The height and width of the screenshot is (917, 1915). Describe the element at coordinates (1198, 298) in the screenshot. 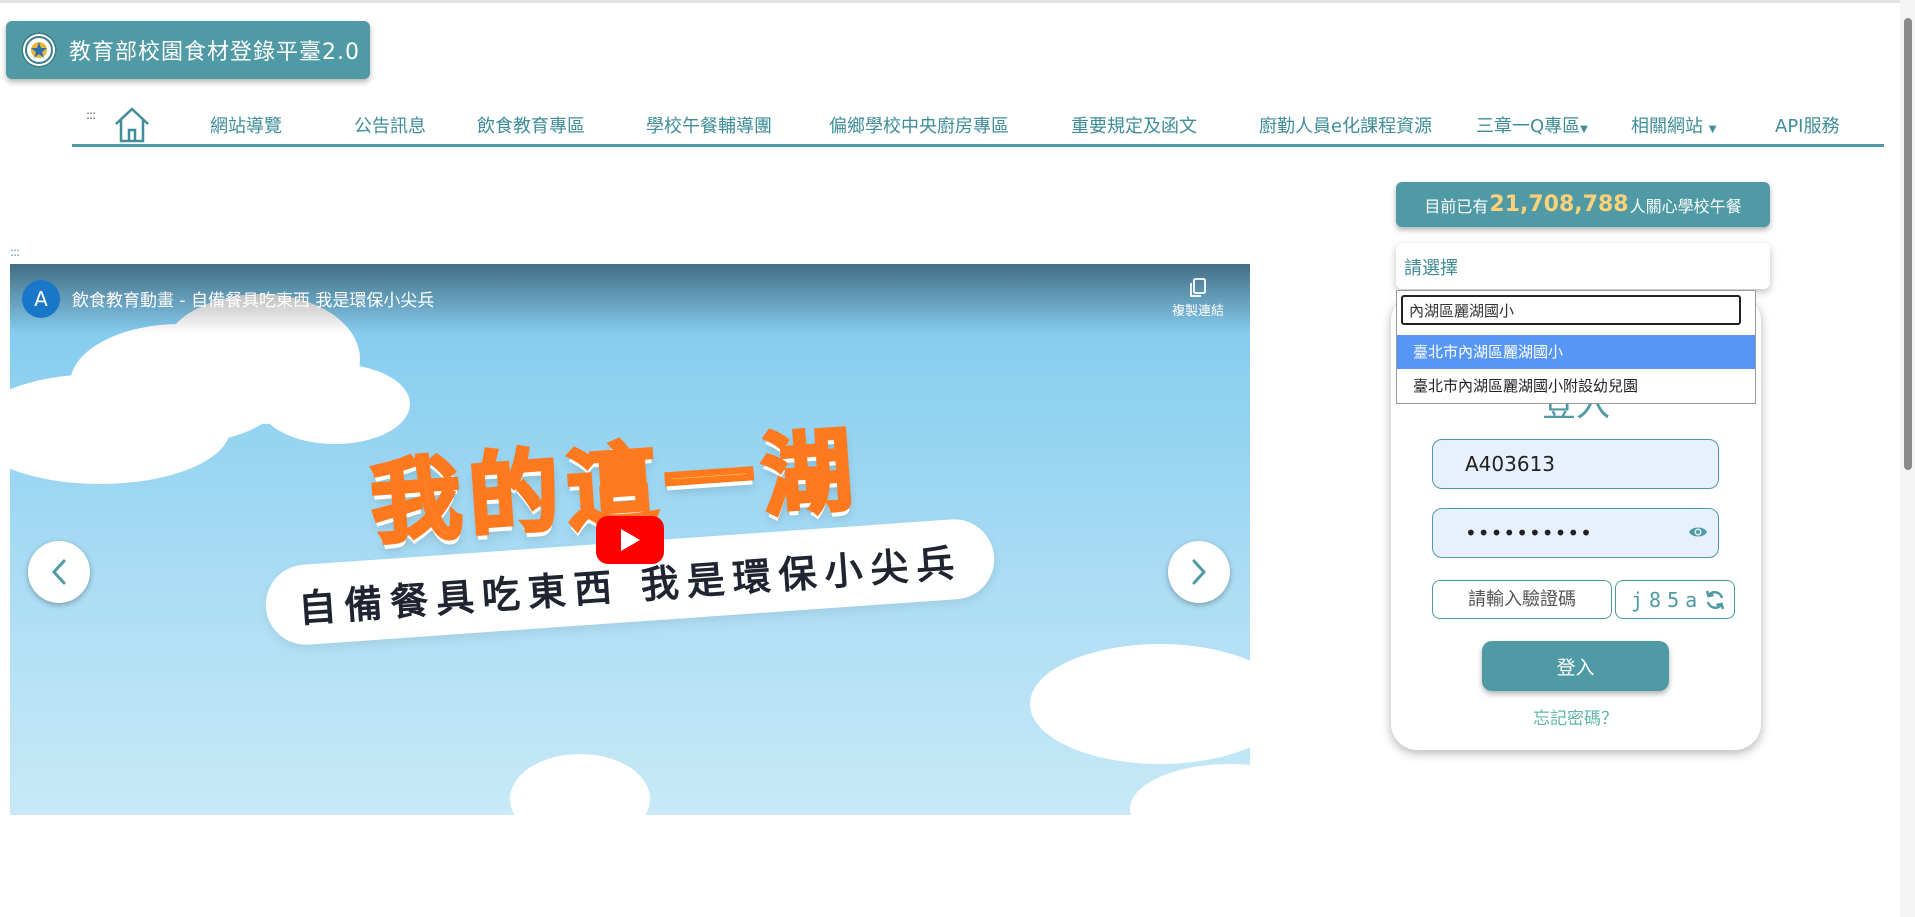

I see `copy-link-button: 複製連結` at that location.